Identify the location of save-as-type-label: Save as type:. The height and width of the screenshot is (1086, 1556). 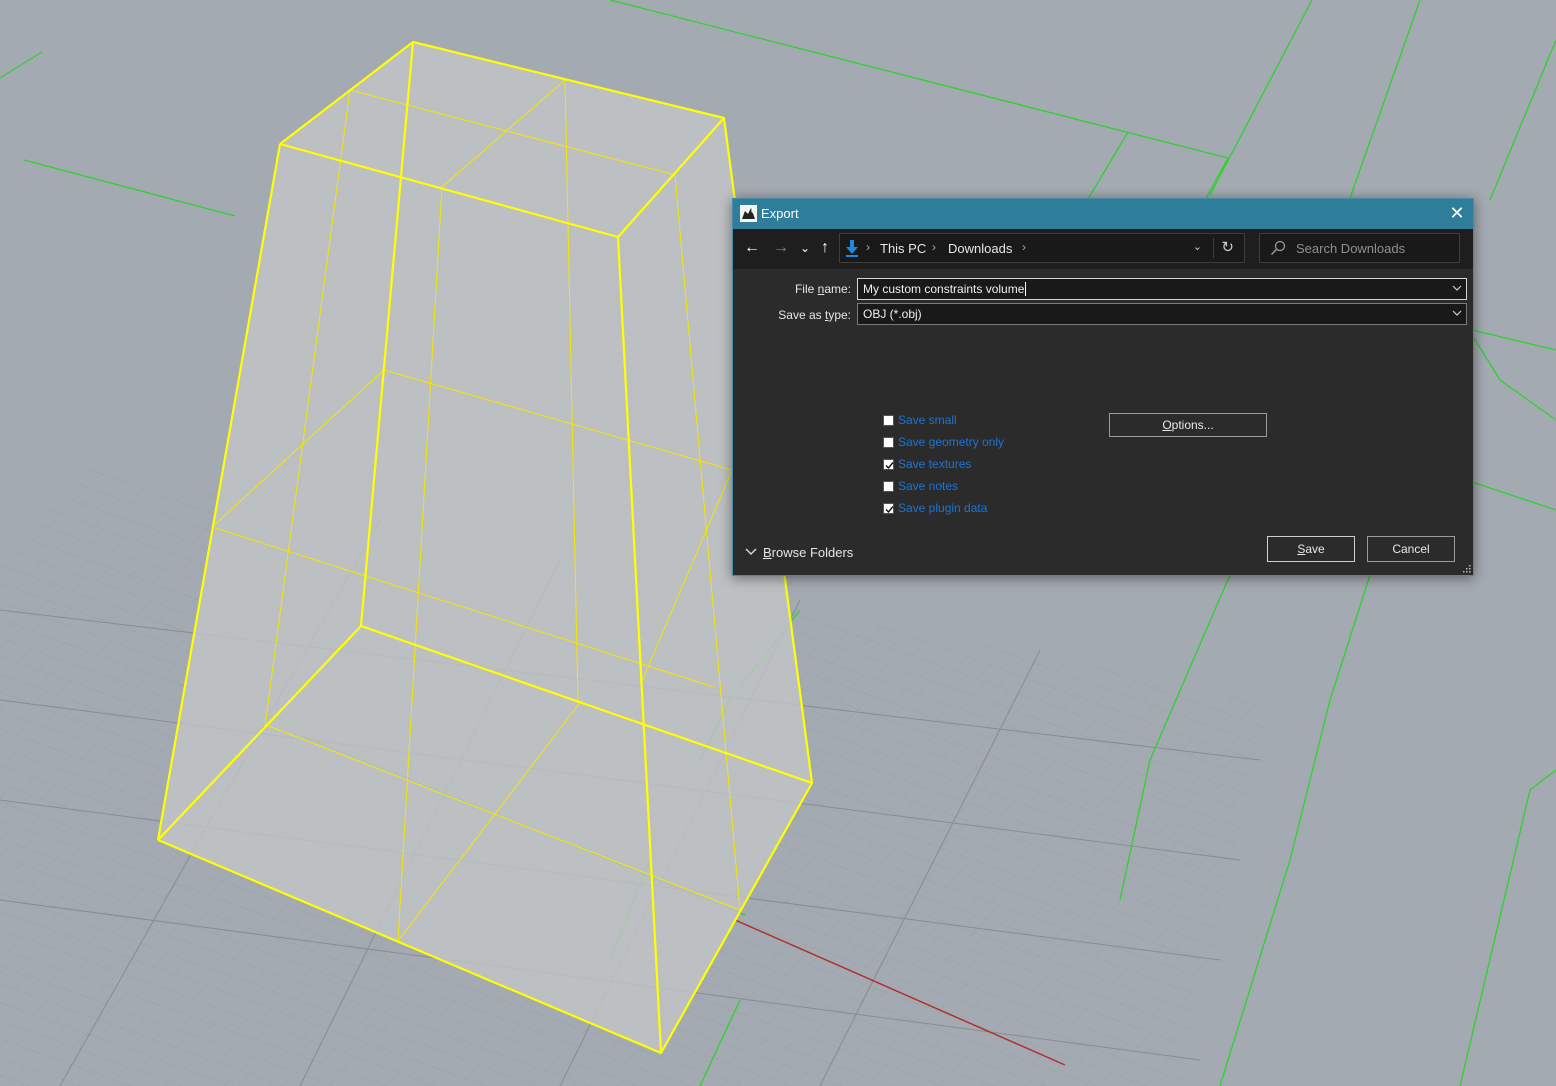
(814, 315).